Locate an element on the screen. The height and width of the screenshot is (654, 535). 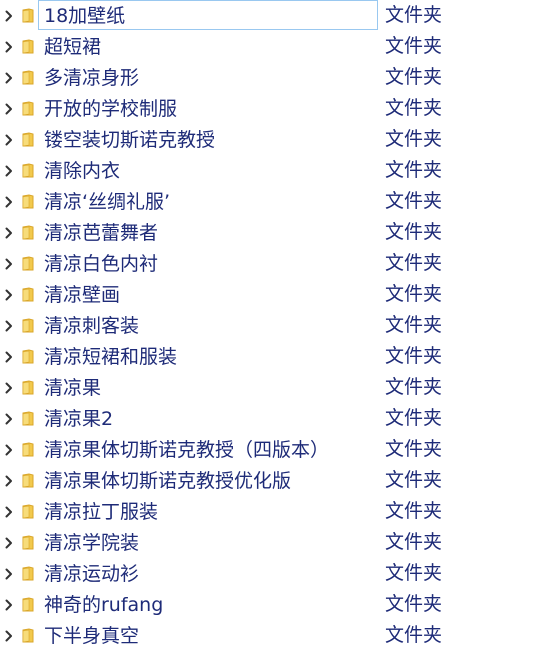
folder-name-cell: 开放的学校制服 is located at coordinates (208, 108).